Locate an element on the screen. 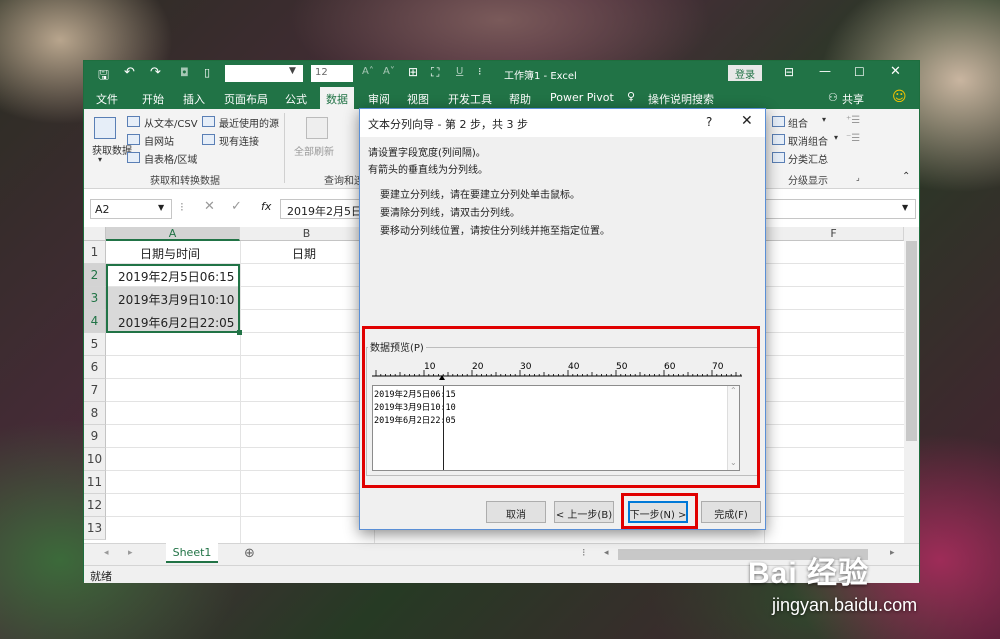 The height and width of the screenshot is (639, 1000). lightbulb-icon: ♀ is located at coordinates (631, 96).